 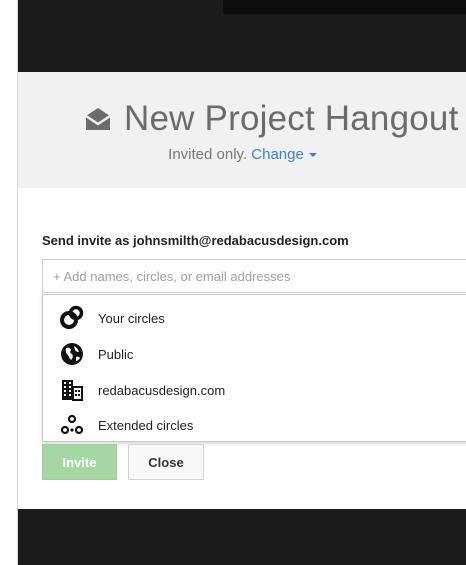 I want to click on privacy-text: Invited only., so click(x=208, y=154).